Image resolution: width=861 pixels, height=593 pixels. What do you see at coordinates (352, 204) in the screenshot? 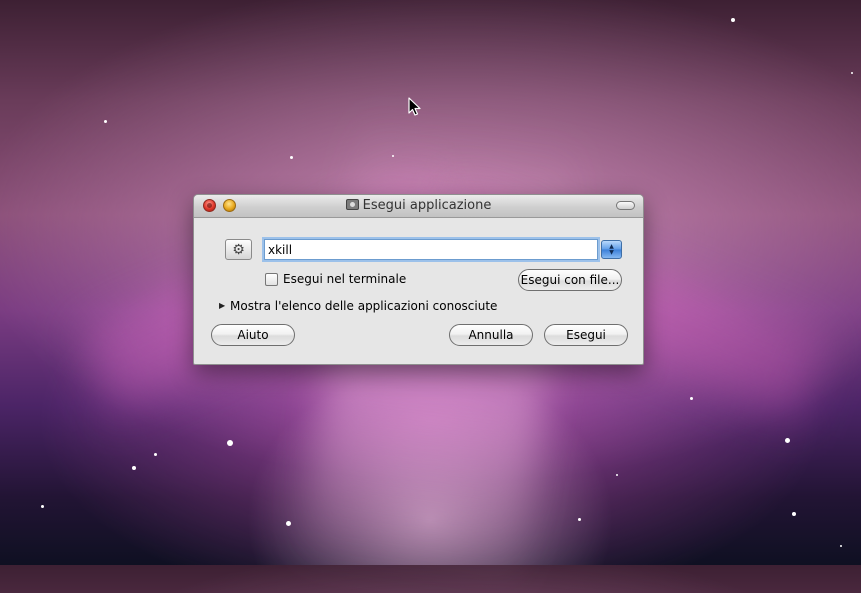
I see `terminal-icon` at bounding box center [352, 204].